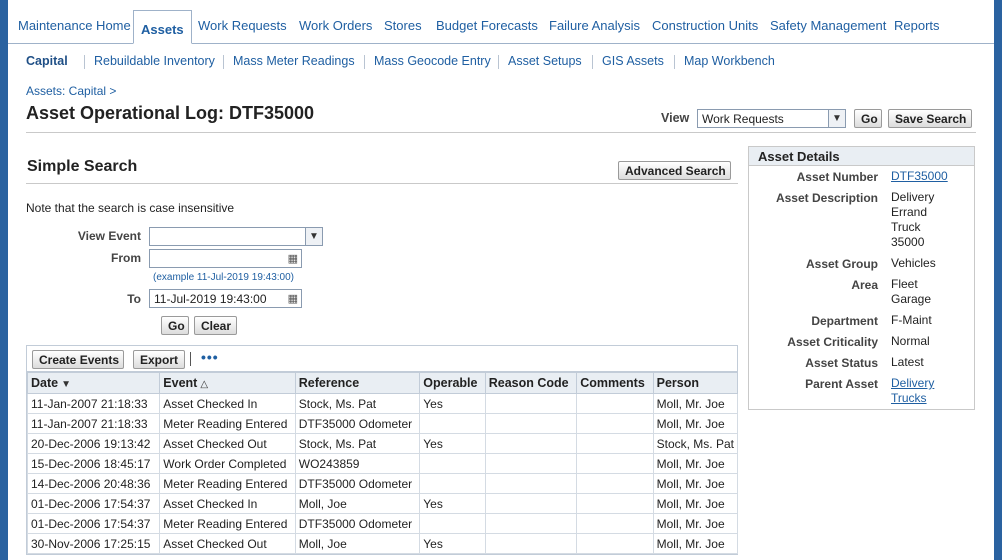 The height and width of the screenshot is (560, 1002). I want to click on column-header-operable: Operable, so click(452, 383).